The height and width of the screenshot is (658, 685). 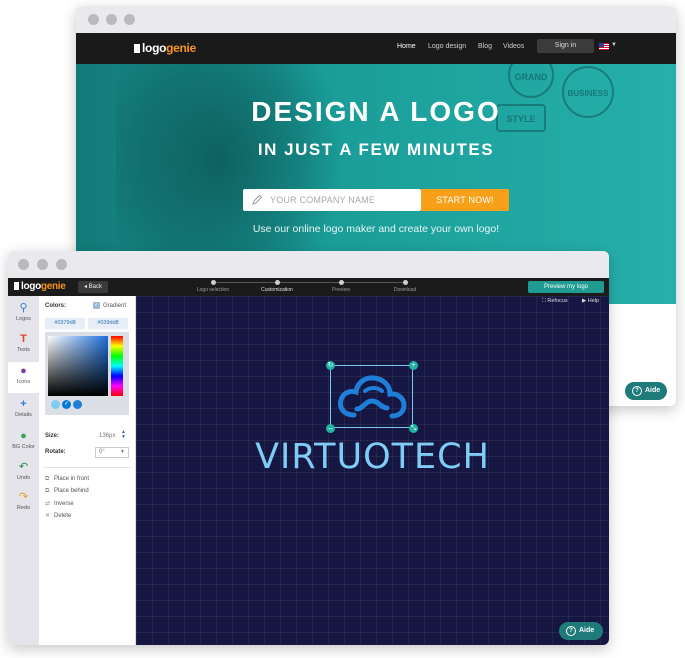 What do you see at coordinates (115, 306) in the screenshot?
I see `gradient-label: Gradient` at bounding box center [115, 306].